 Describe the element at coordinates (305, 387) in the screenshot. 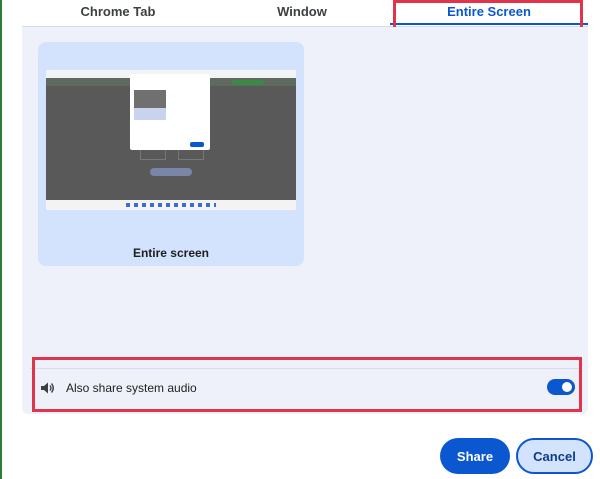

I see `system-audio-row: Also share system audio` at that location.